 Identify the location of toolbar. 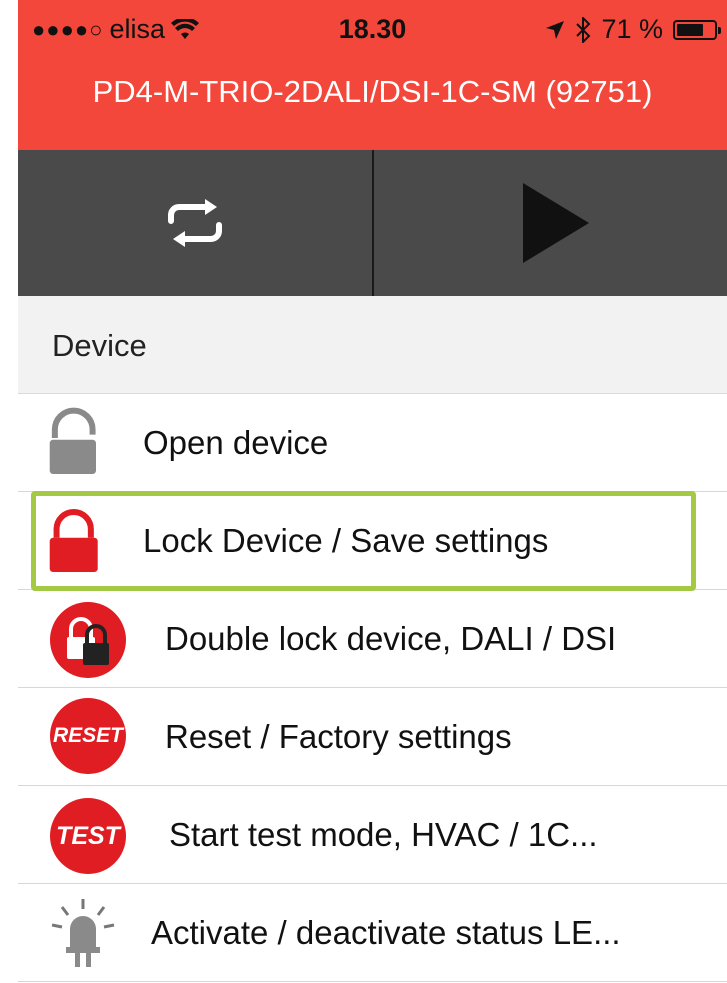
(372, 223).